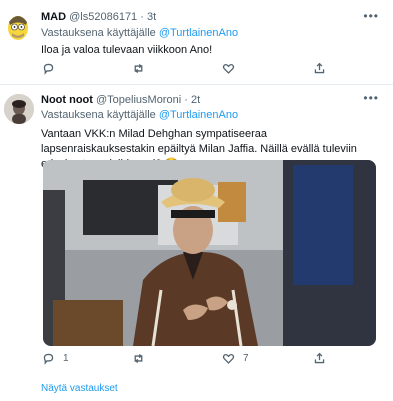 The width and height of the screenshot is (393, 401). What do you see at coordinates (186, 358) in the screenshot?
I see `tweet-actions: 1 7` at bounding box center [186, 358].